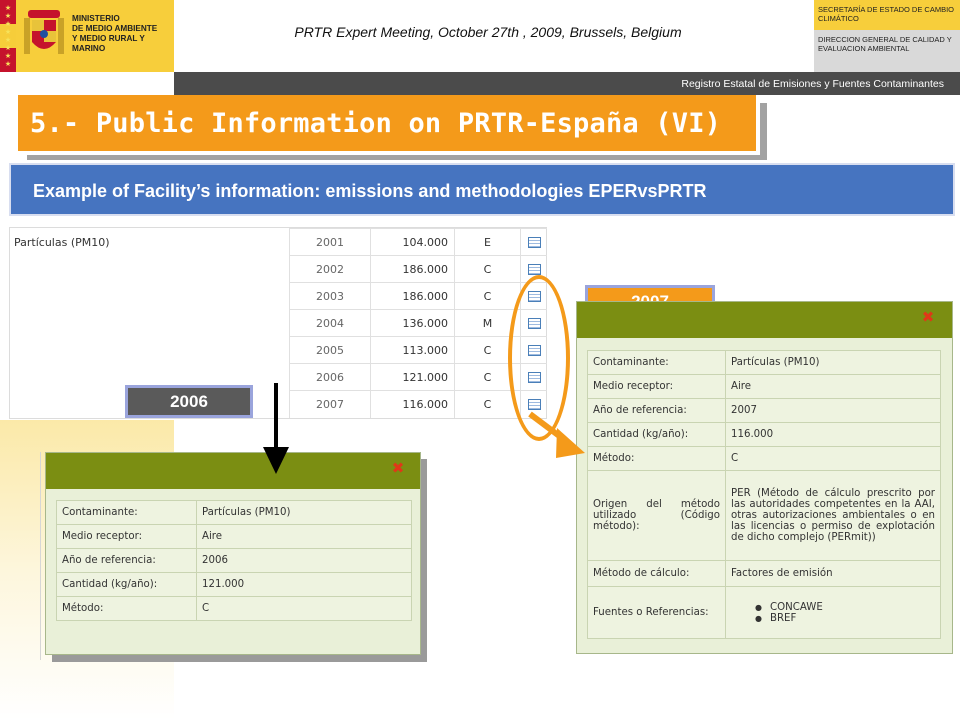  What do you see at coordinates (276, 460) in the screenshot?
I see `down-arrow-head-icon` at bounding box center [276, 460].